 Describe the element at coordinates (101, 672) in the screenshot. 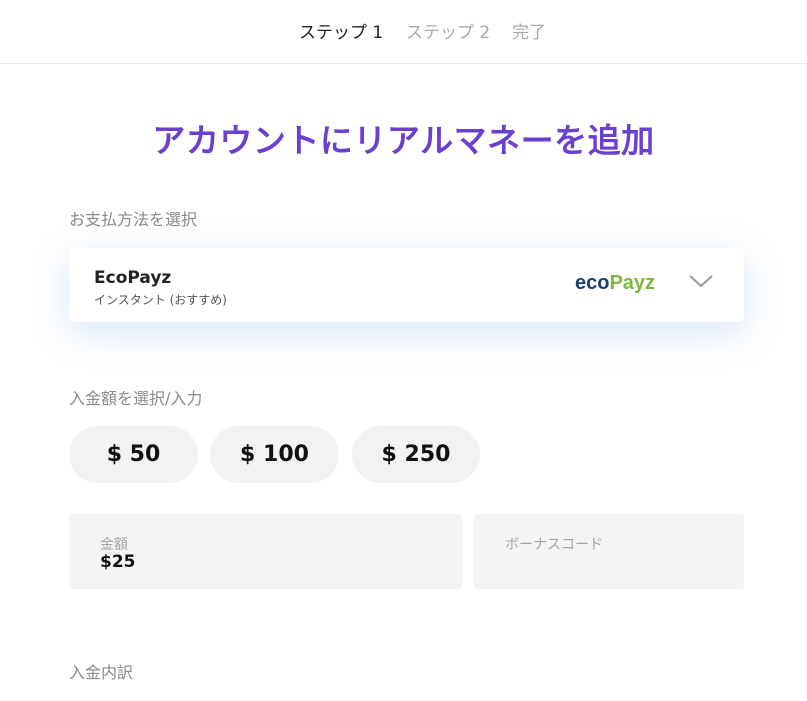

I see `deposit-breakdown-label: 入金内訳` at that location.